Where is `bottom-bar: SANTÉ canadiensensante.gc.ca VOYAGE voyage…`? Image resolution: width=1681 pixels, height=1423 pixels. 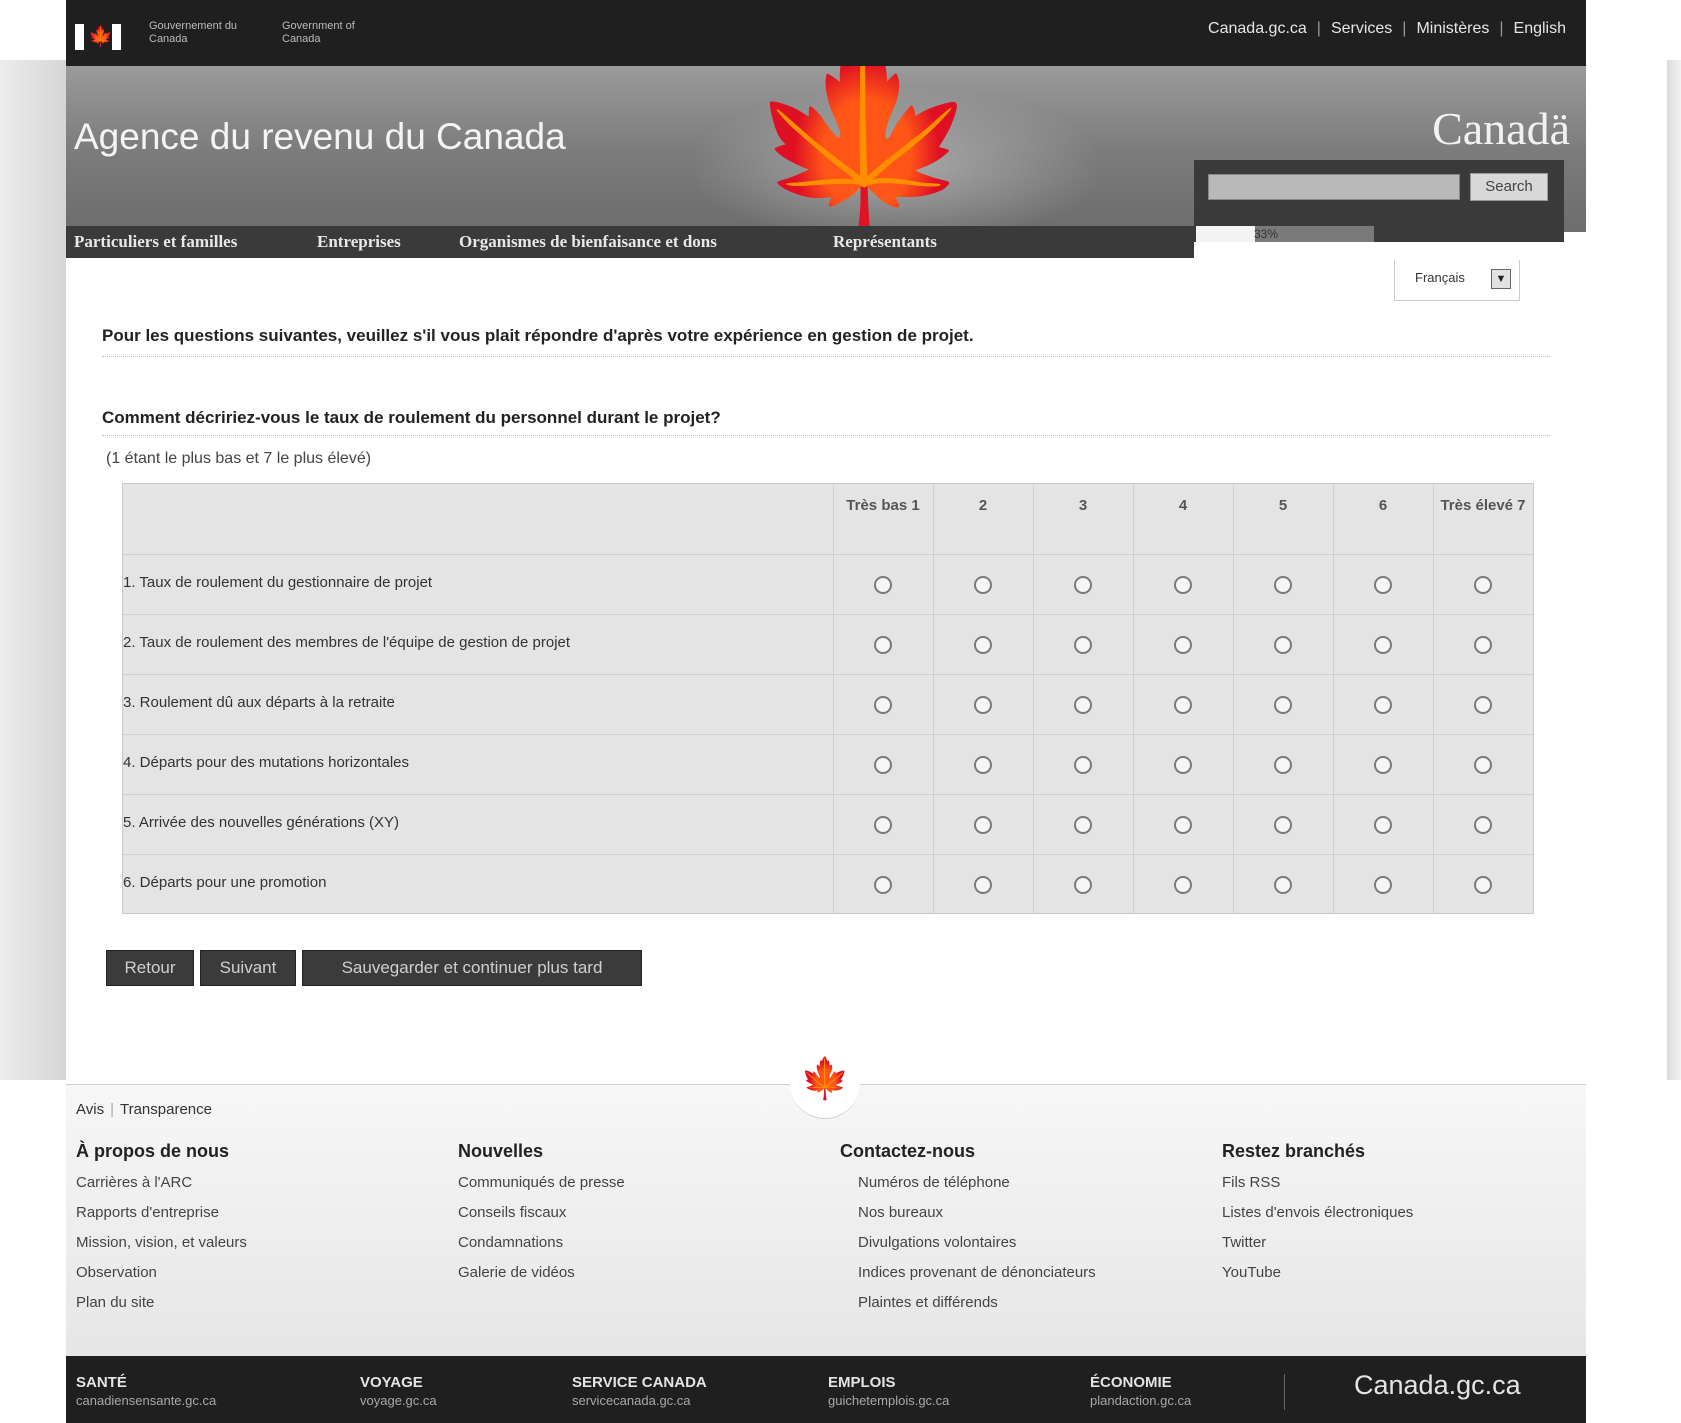
bottom-bar: SANTÉ canadiensensante.gc.ca VOYAGE voyage… is located at coordinates (826, 1389).